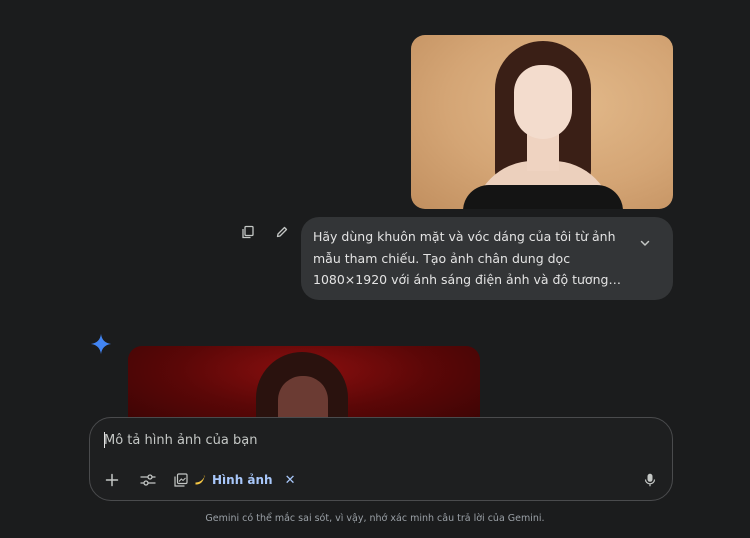  I want to click on gemini-spark-icon, so click(101, 344).